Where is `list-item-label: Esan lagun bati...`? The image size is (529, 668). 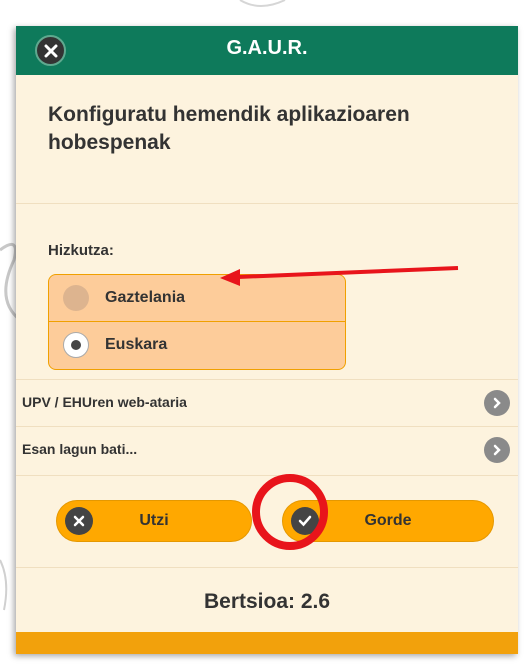 list-item-label: Esan lagun bati... is located at coordinates (80, 449).